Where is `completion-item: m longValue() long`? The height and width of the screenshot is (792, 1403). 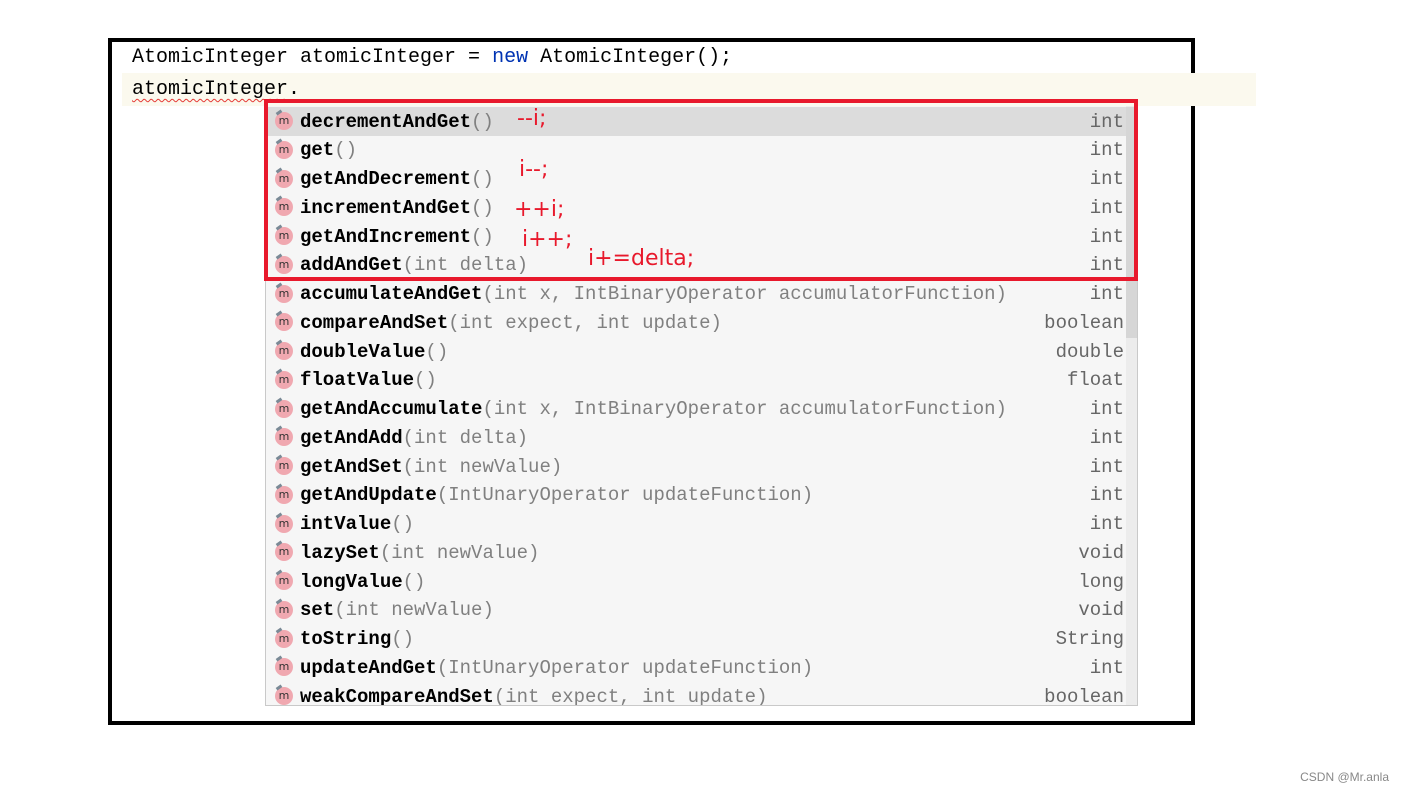
completion-item: m longValue() long is located at coordinates (696, 581).